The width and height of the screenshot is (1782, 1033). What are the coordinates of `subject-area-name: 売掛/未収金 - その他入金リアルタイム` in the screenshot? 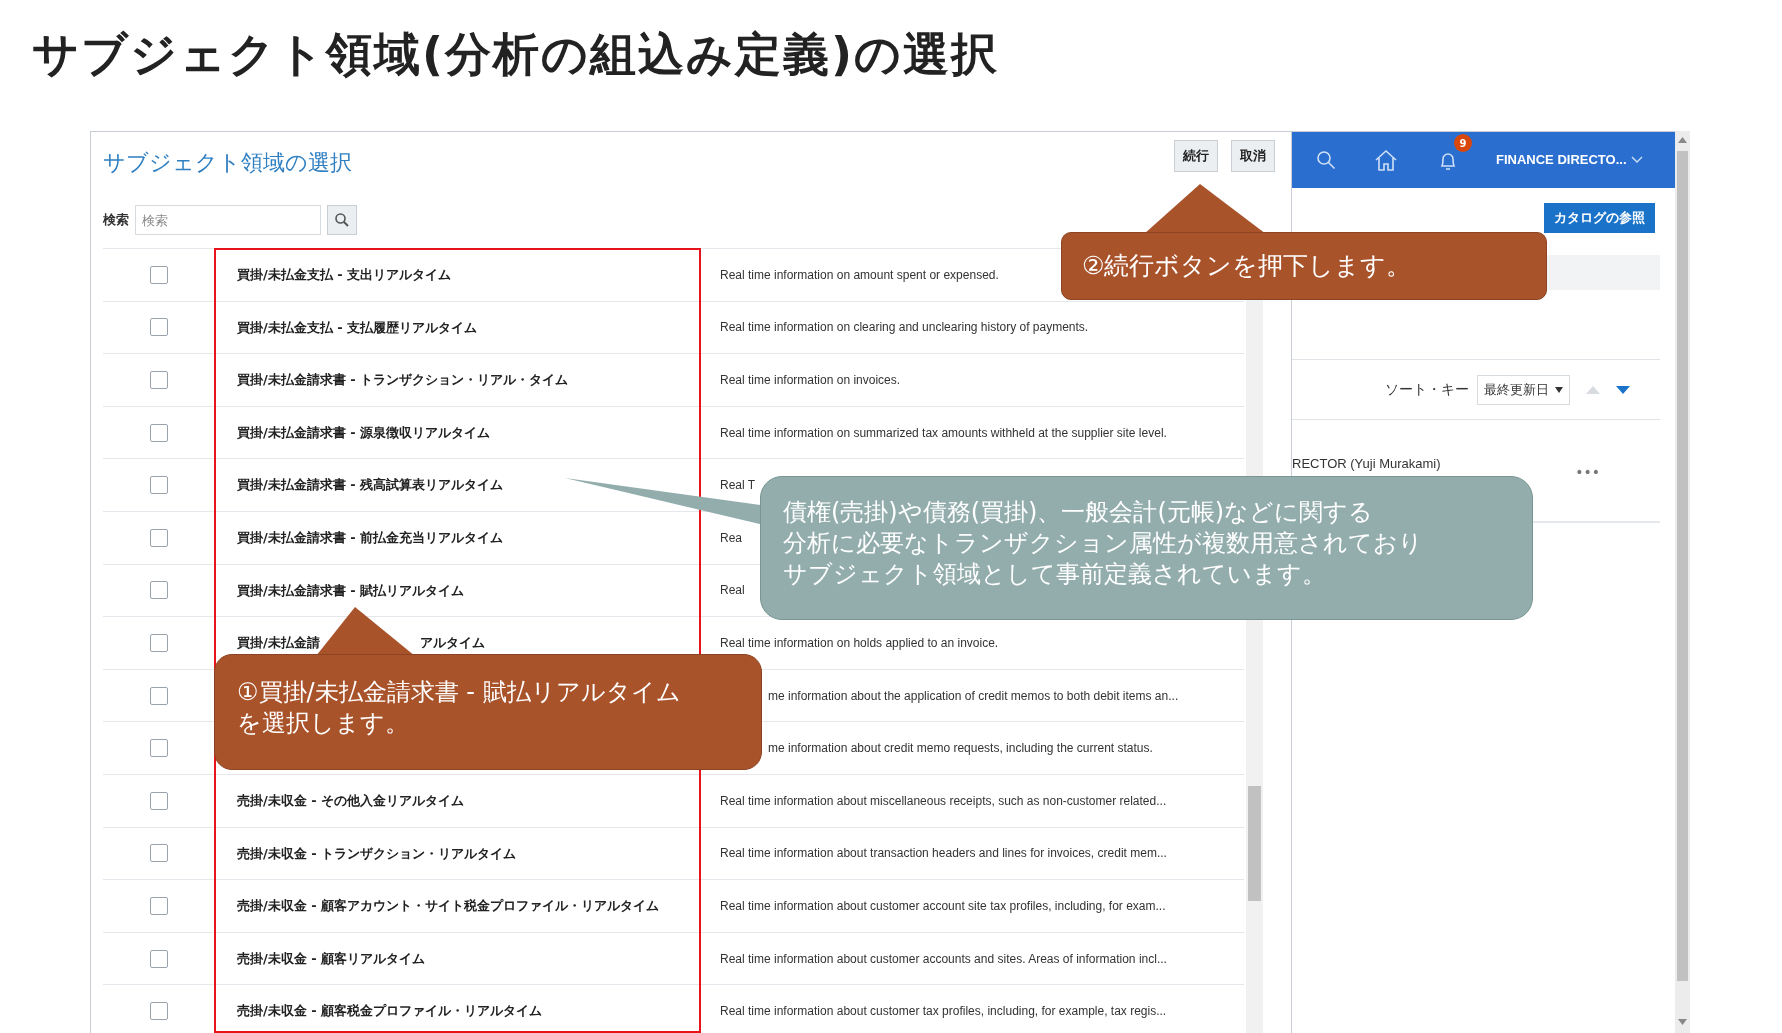 It's located at (351, 801).